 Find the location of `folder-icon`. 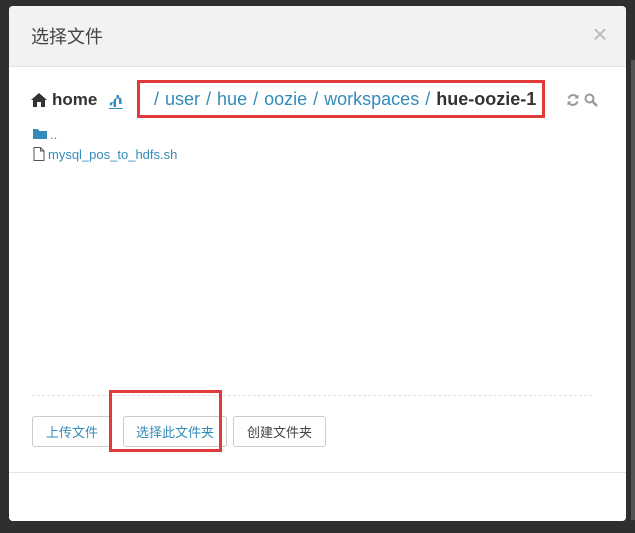

folder-icon is located at coordinates (40, 134).